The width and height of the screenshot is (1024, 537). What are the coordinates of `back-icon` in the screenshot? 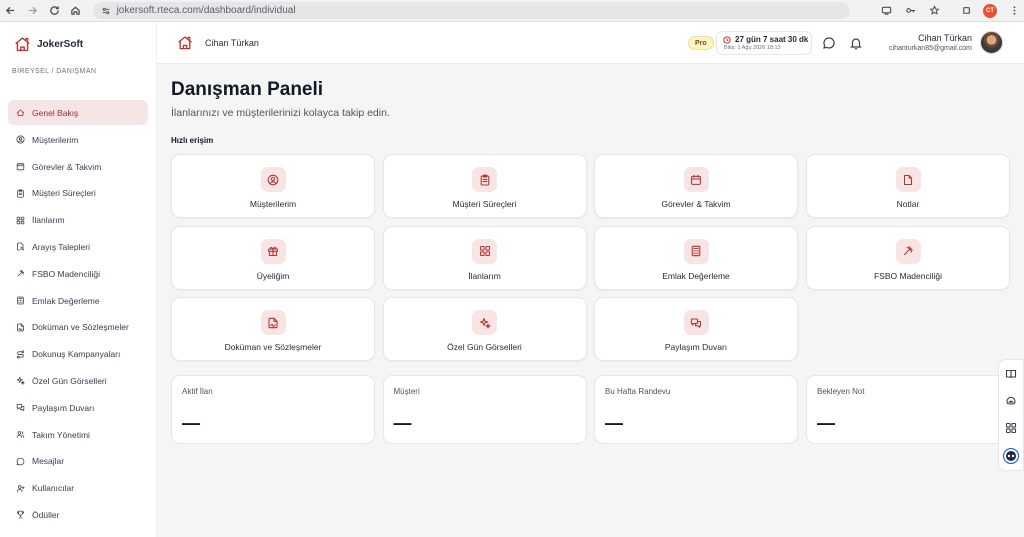 It's located at (11, 11).